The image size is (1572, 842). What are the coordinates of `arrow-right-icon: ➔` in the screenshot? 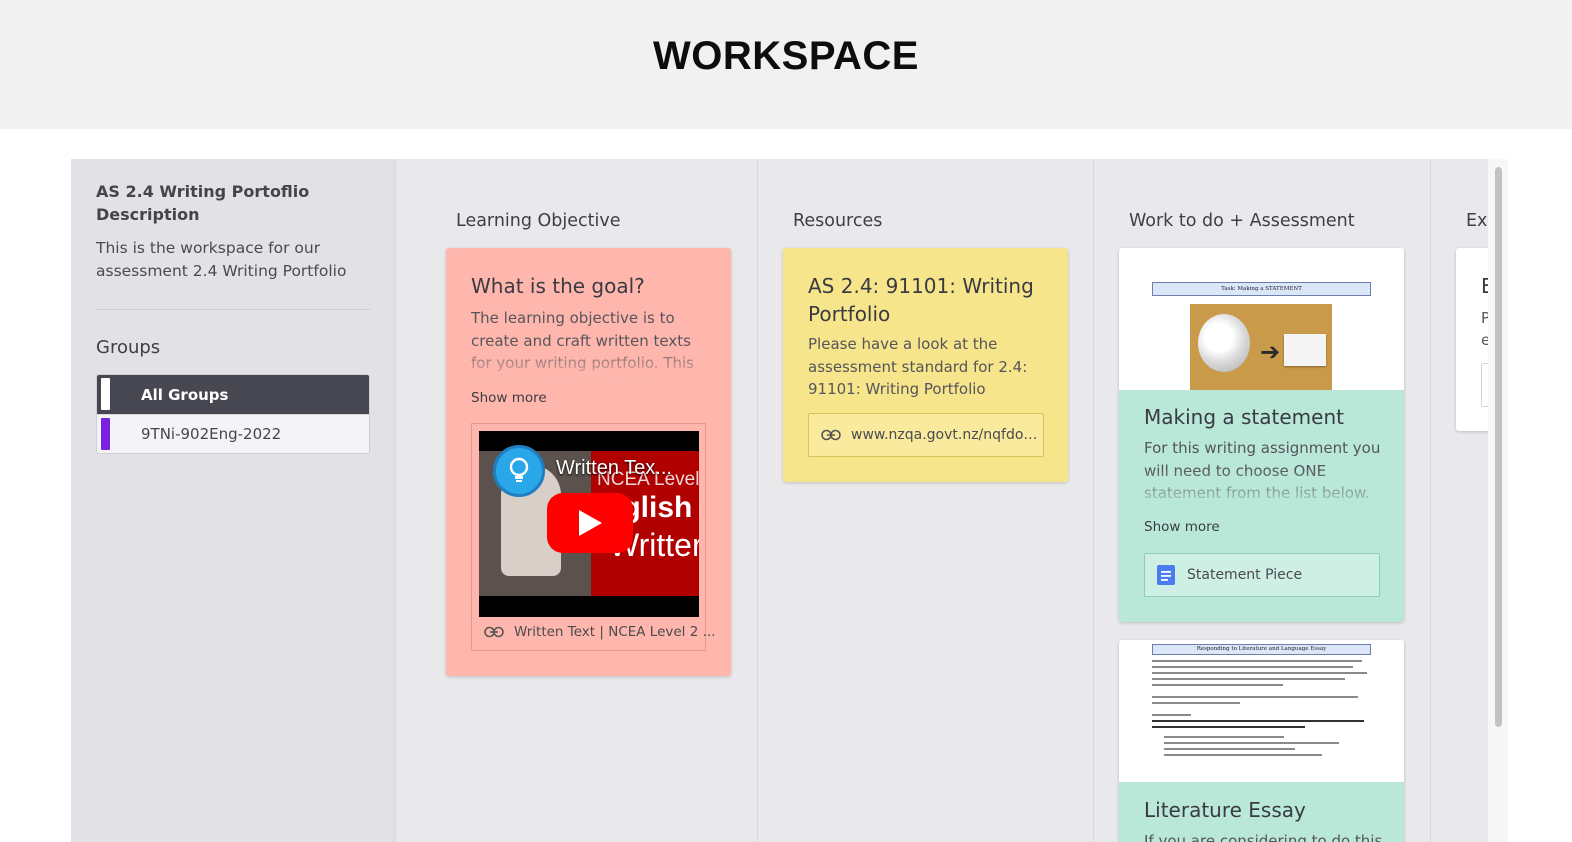 It's located at (1270, 352).